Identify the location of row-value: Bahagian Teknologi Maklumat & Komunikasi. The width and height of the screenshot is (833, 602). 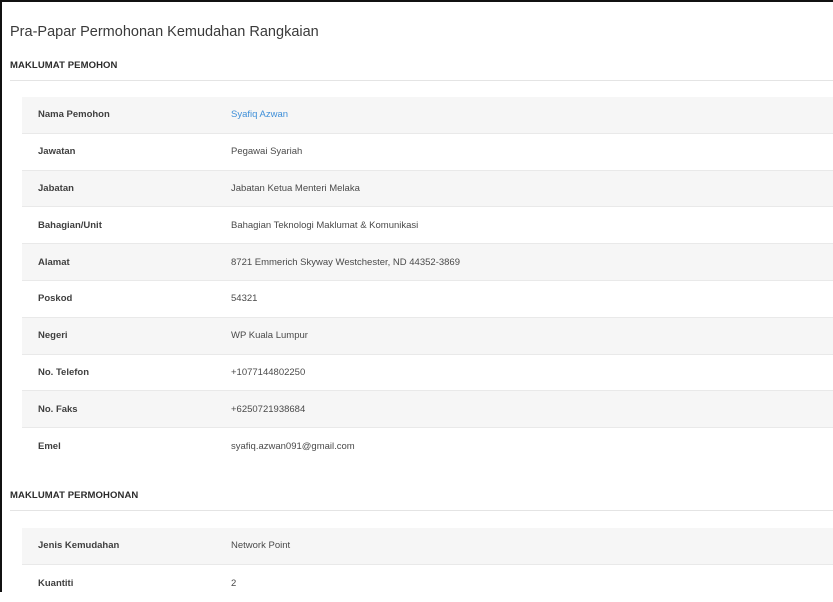
(325, 225).